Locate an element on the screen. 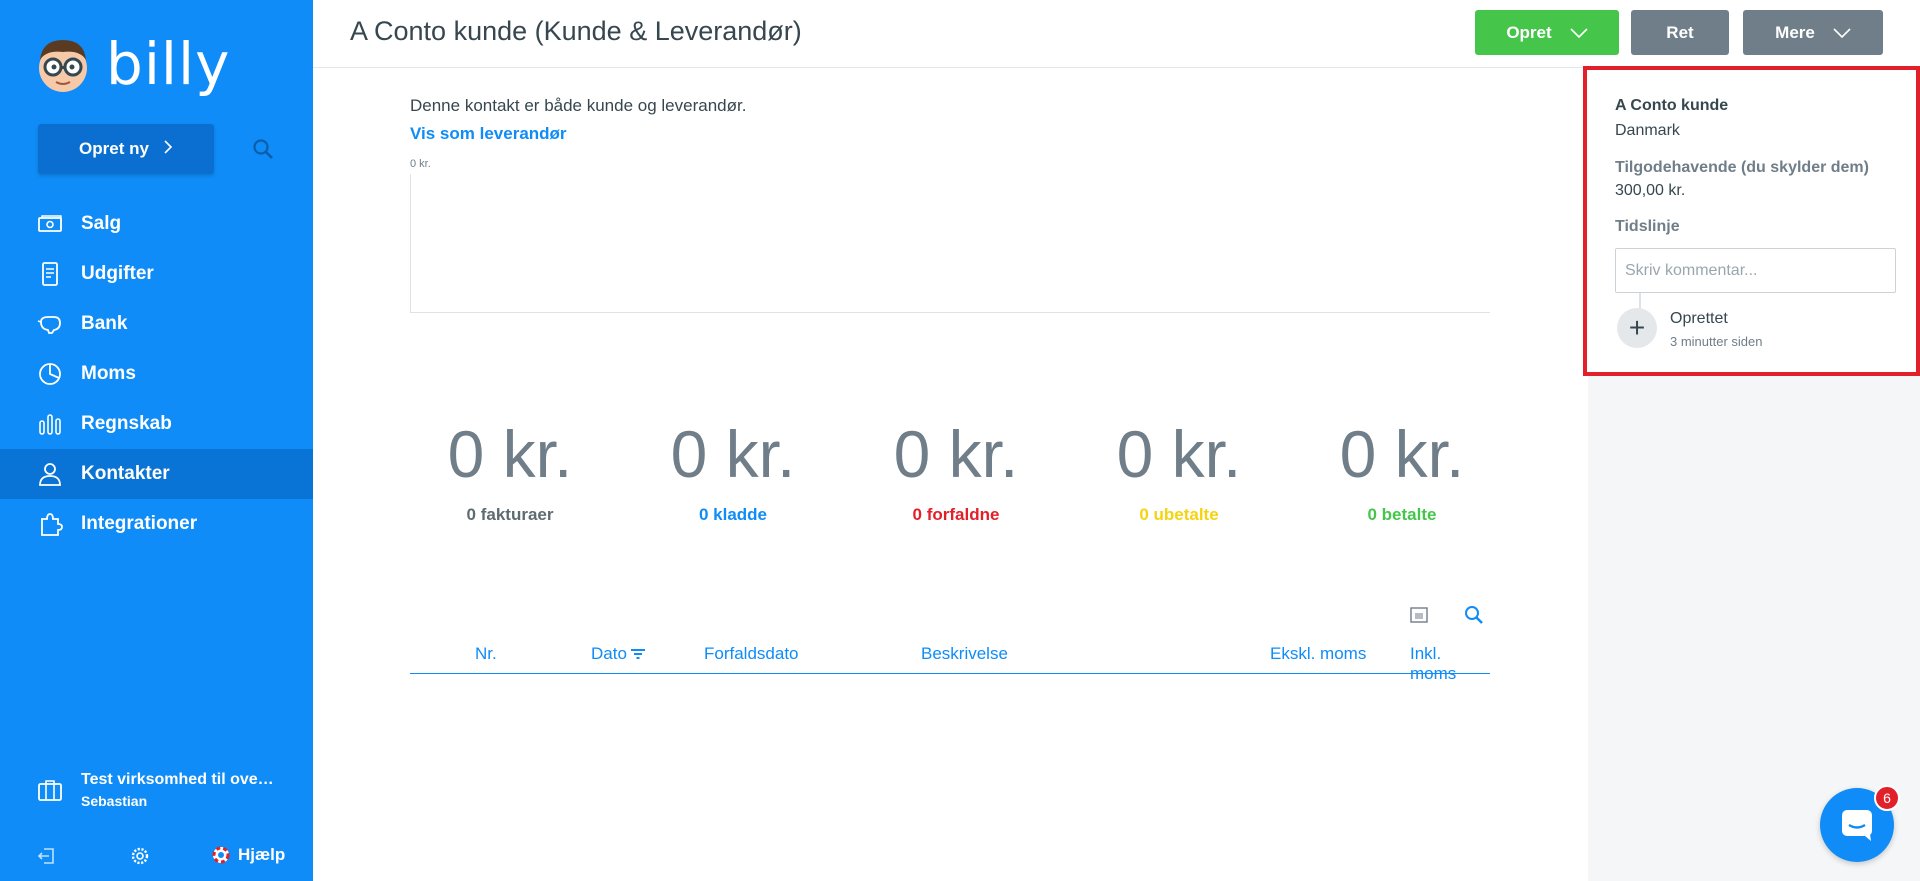 The height and width of the screenshot is (881, 1920). table-search-icon is located at coordinates (1474, 617).